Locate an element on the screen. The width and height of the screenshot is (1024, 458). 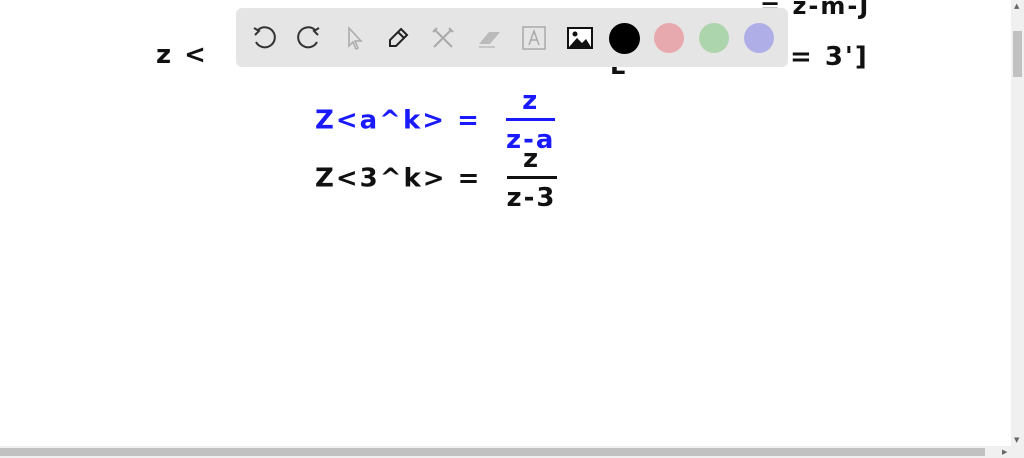
pen-icon is located at coordinates (399, 37).